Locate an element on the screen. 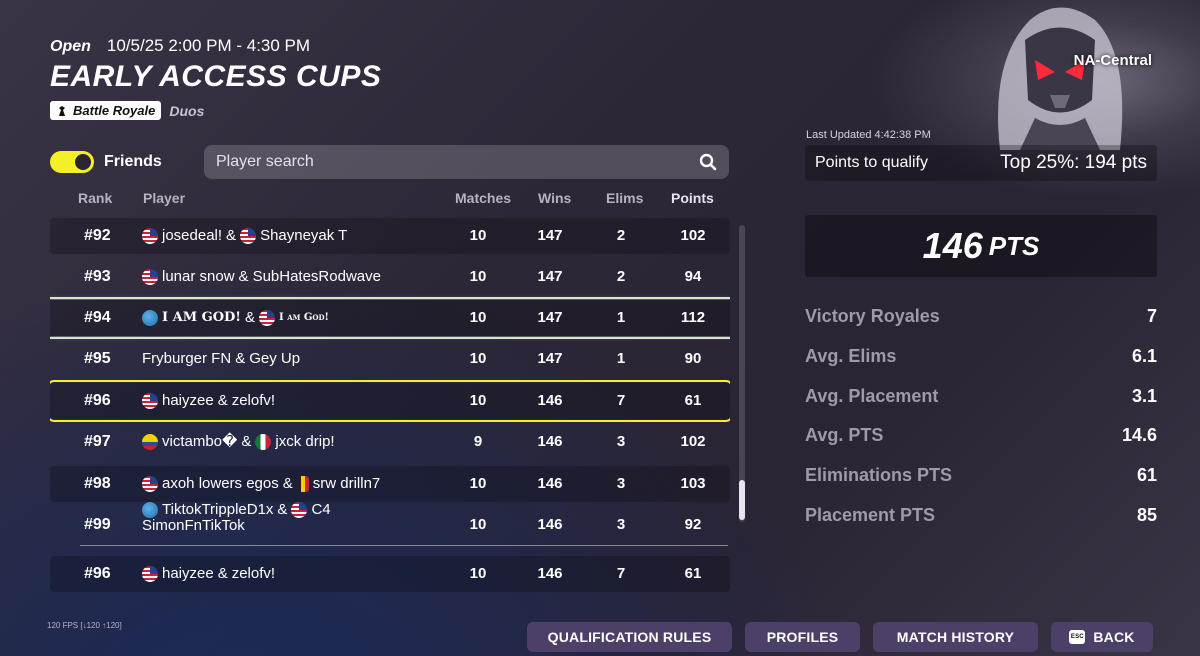 The width and height of the screenshot is (1200, 656). player-name: lunar snow is located at coordinates (198, 276).